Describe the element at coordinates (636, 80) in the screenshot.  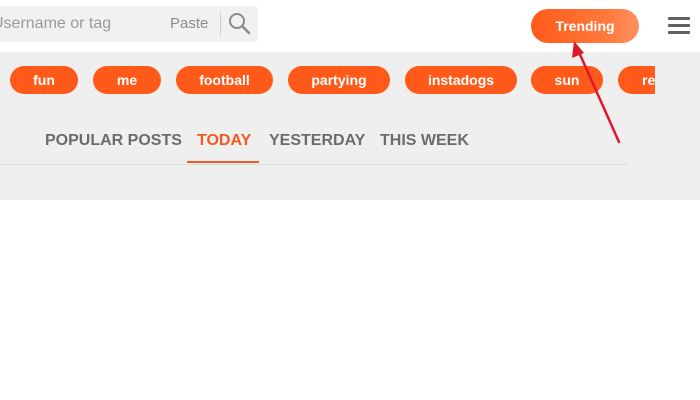
I see `tag-chip-partial: re` at that location.